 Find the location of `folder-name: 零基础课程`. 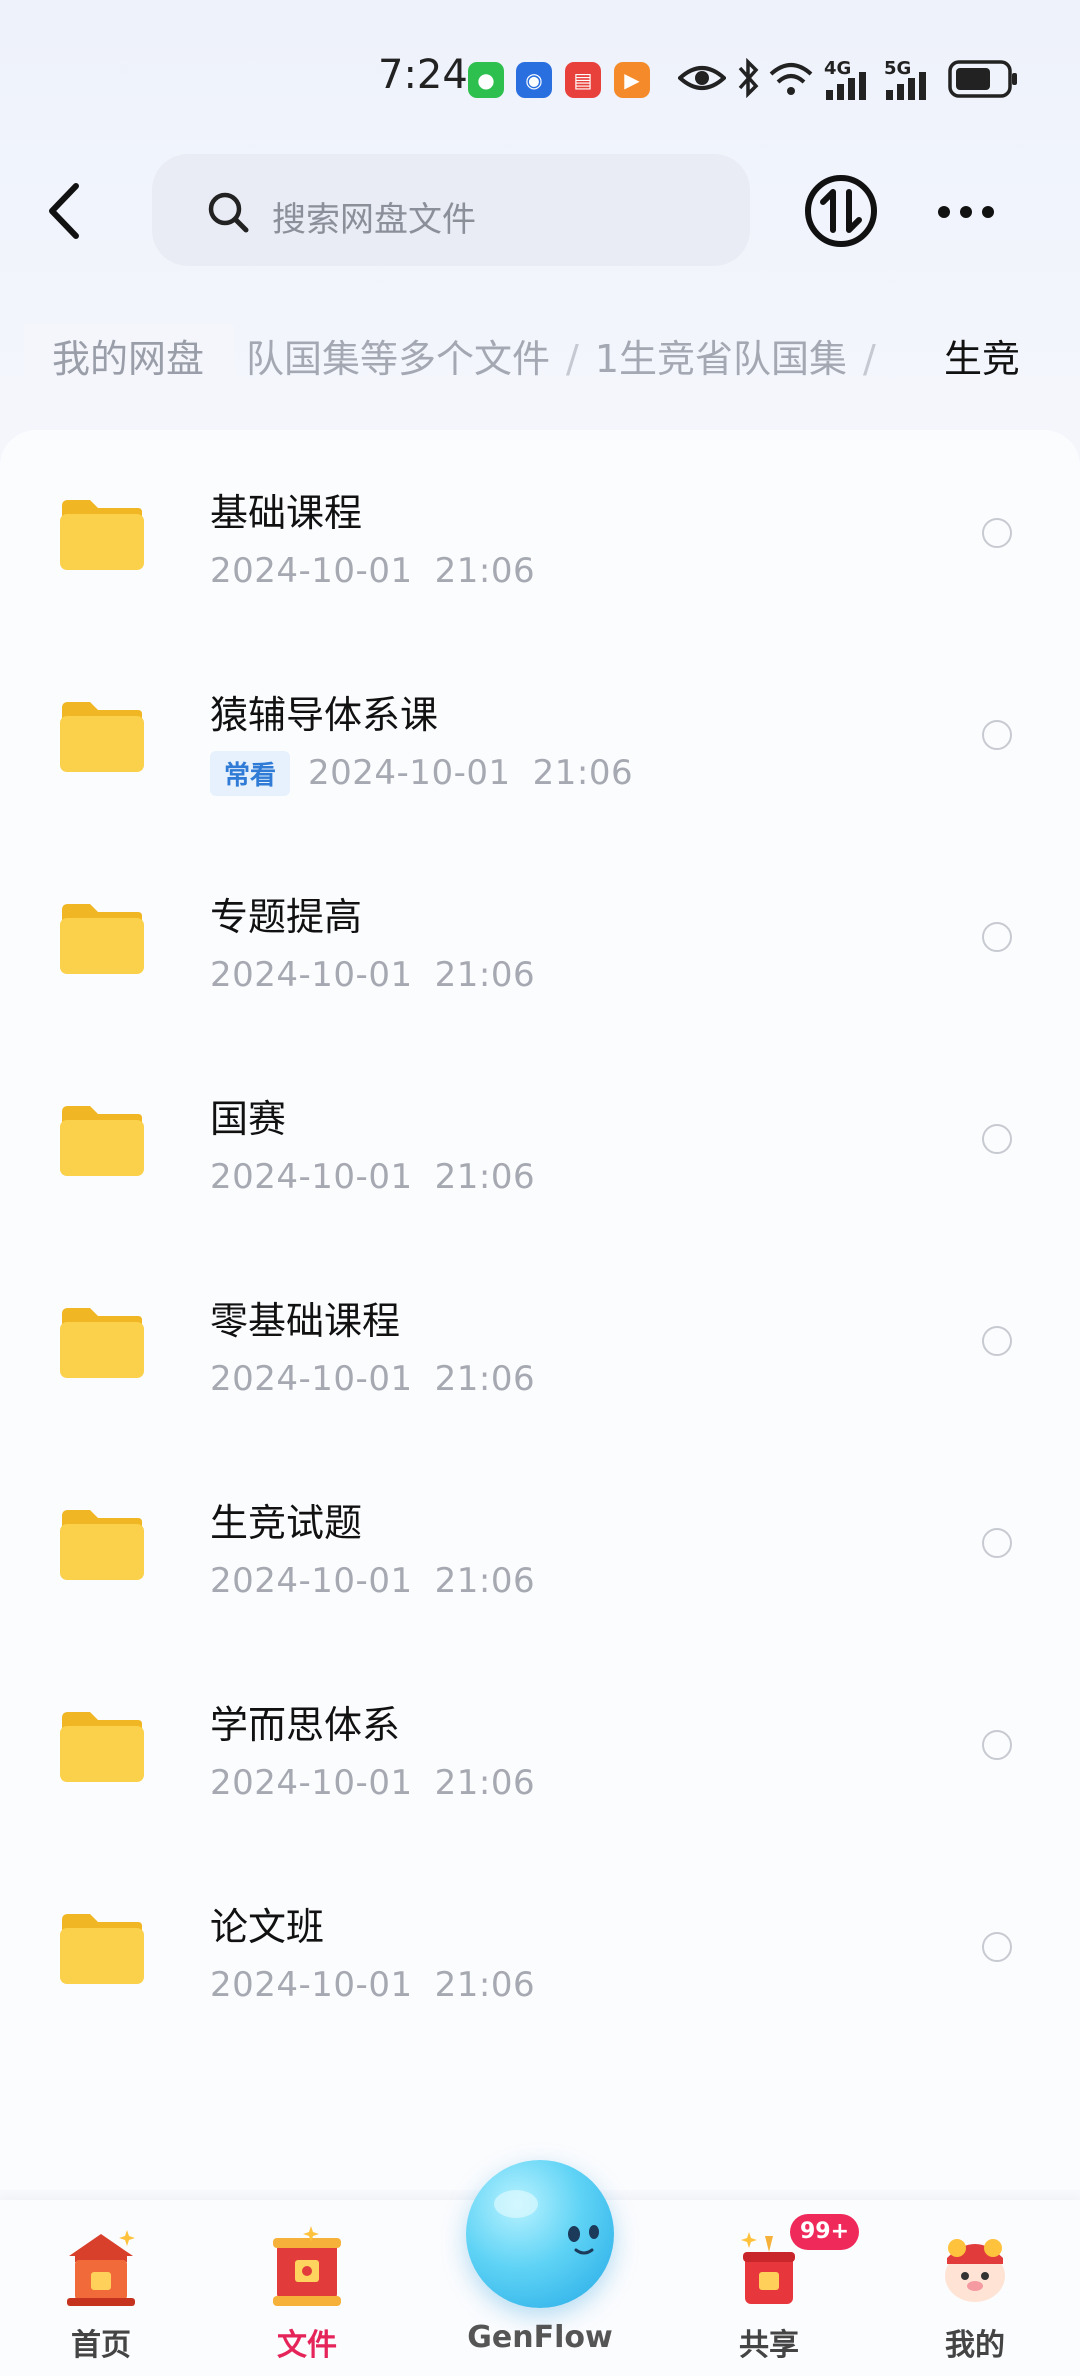

folder-name: 零基础课程 is located at coordinates (305, 1321).